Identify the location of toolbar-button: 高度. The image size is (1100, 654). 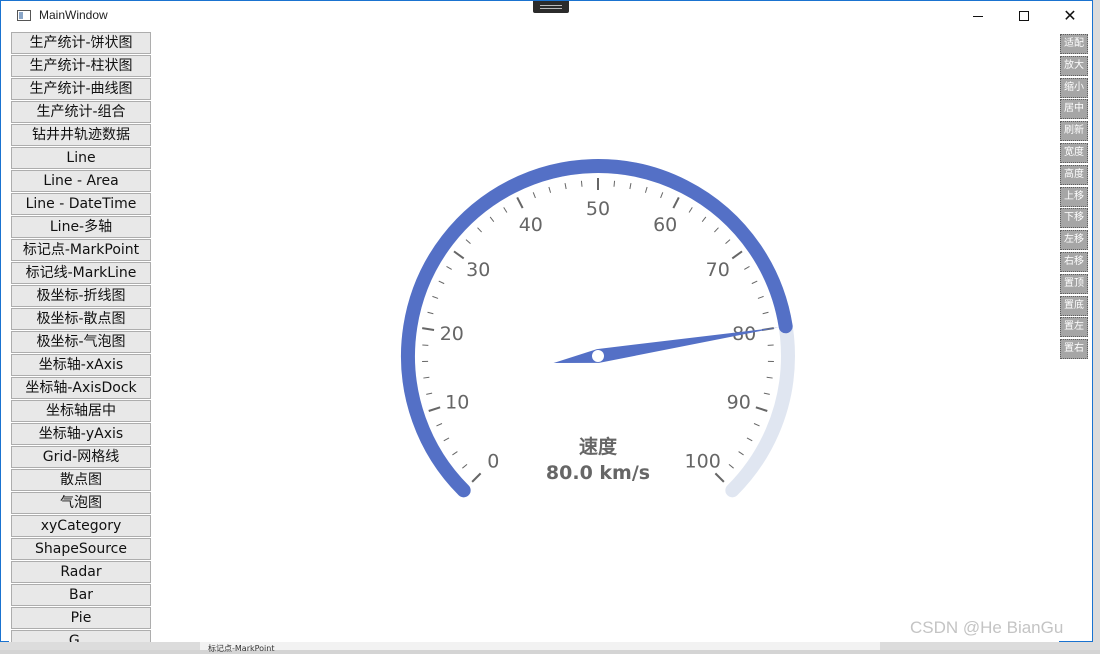
(1074, 175).